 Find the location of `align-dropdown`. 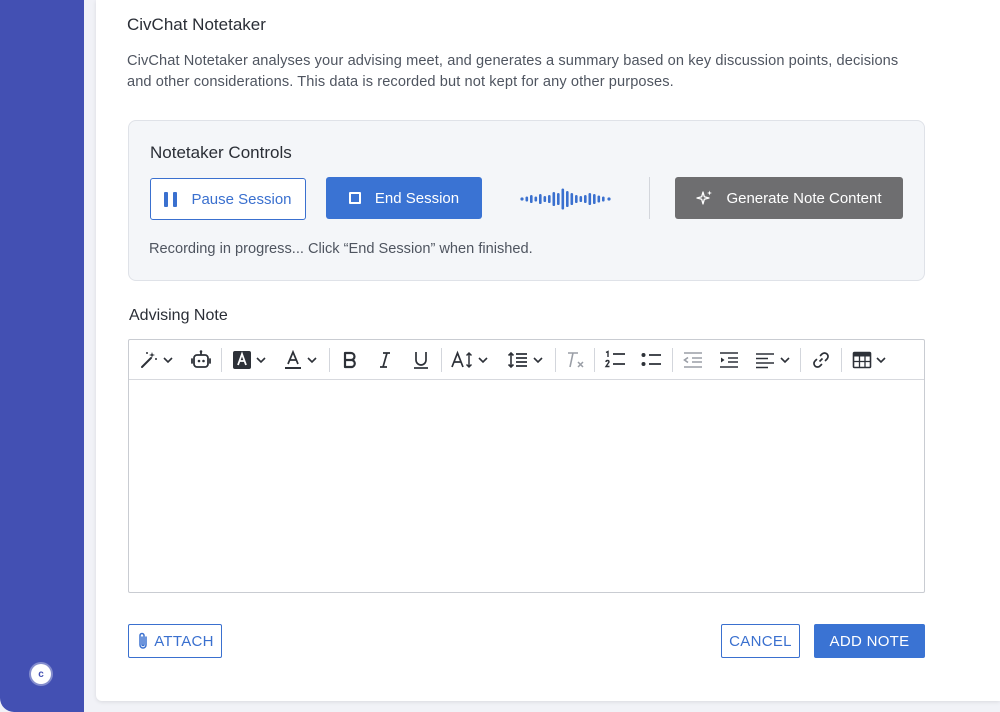

align-dropdown is located at coordinates (772, 360).